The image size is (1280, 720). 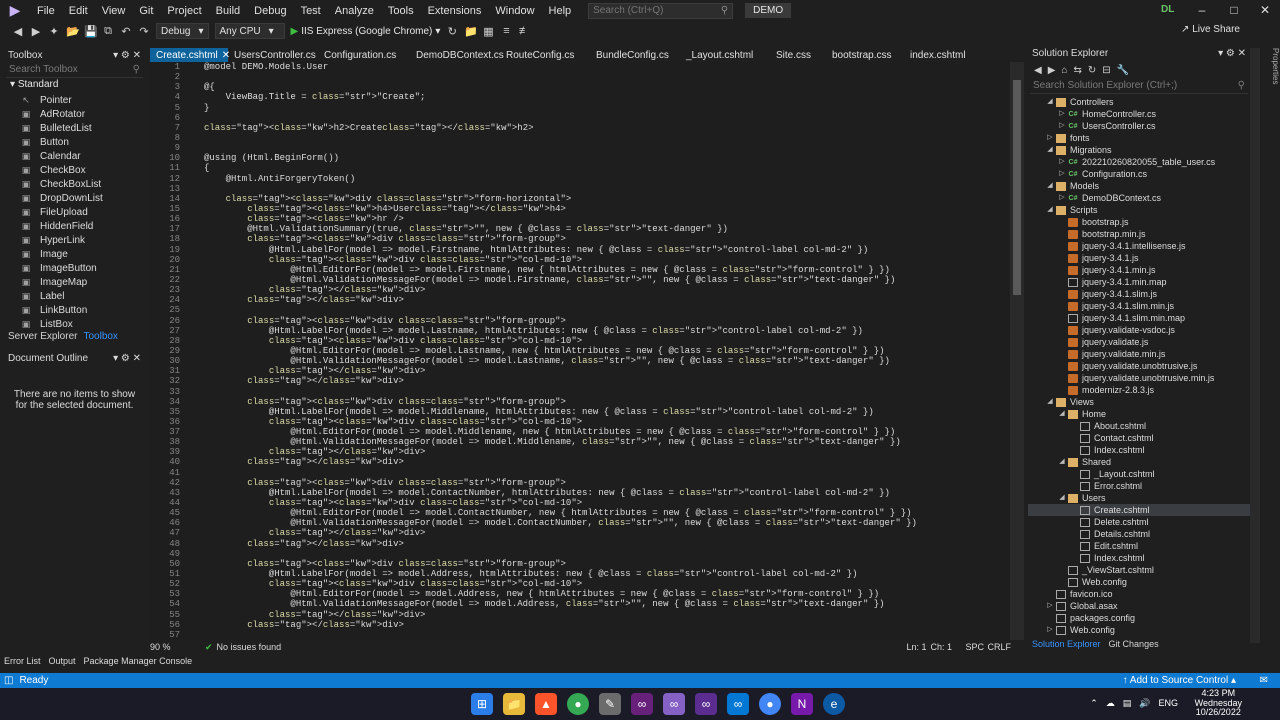 I want to click on menu-item-edit: Edit, so click(x=78, y=11).